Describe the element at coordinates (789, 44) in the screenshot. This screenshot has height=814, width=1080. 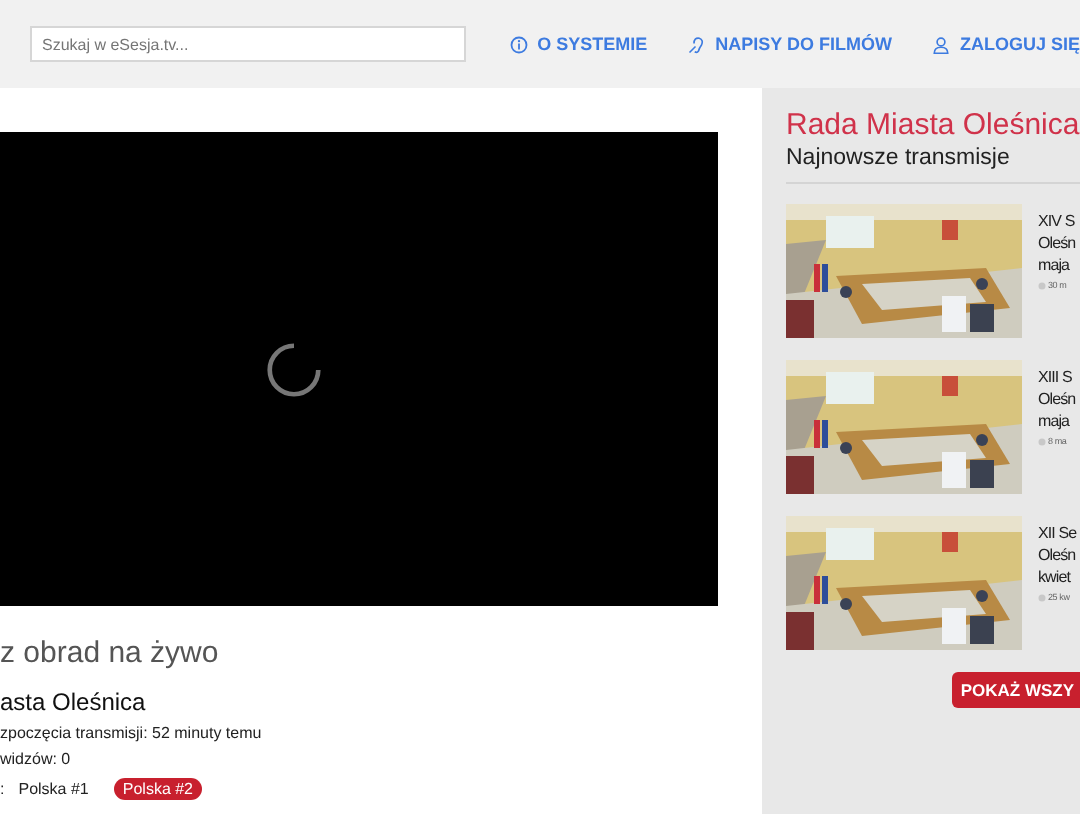
I see `nav-link: NAPISY DO FILMÓW` at that location.